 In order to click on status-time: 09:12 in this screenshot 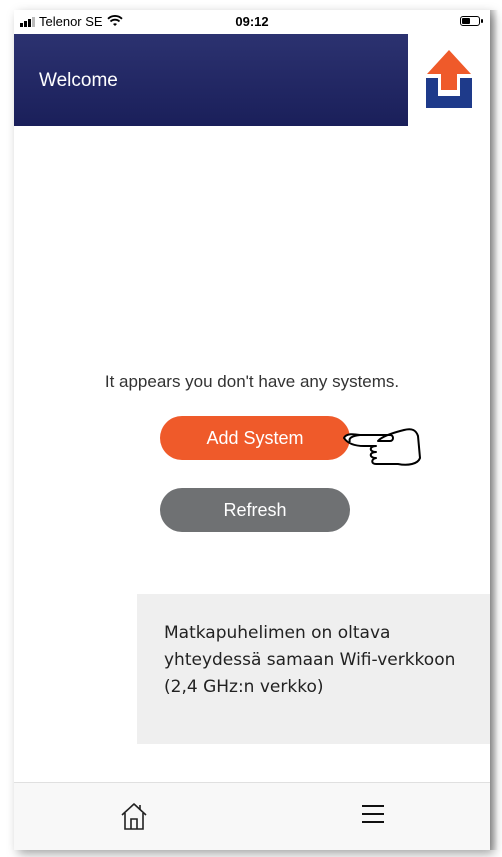, I will do `click(252, 21)`.